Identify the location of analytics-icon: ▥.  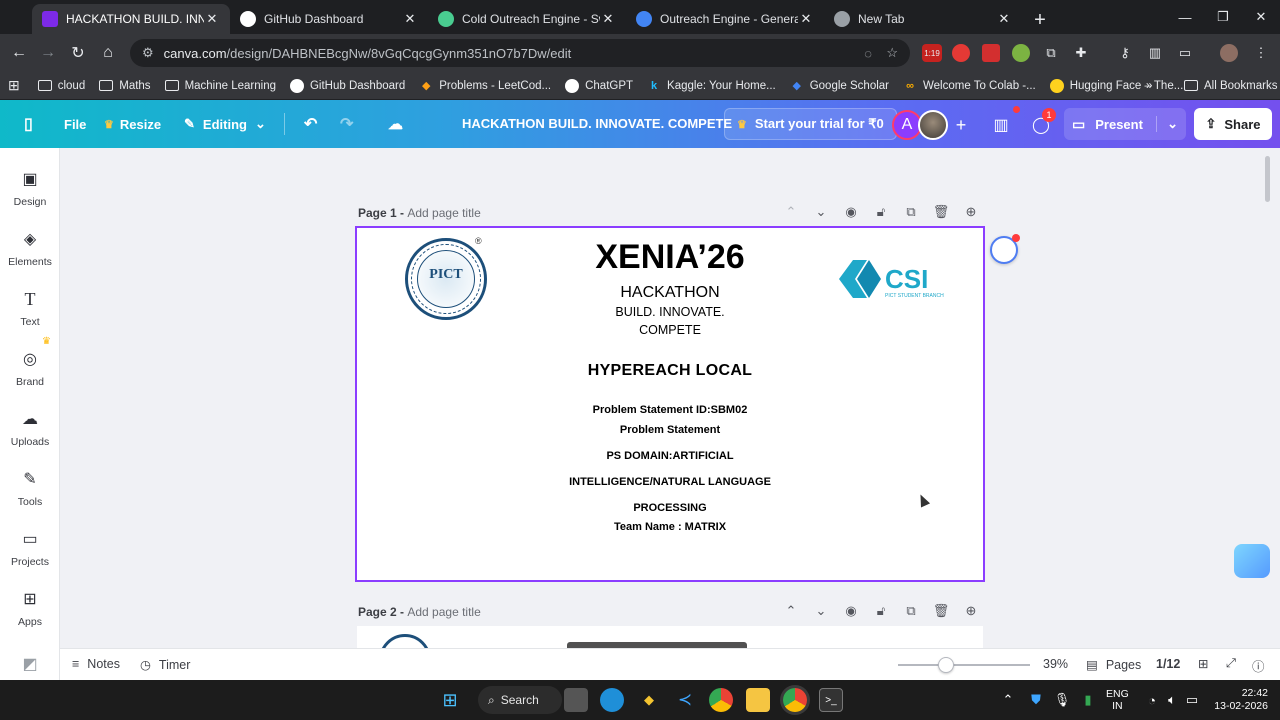
(1001, 125).